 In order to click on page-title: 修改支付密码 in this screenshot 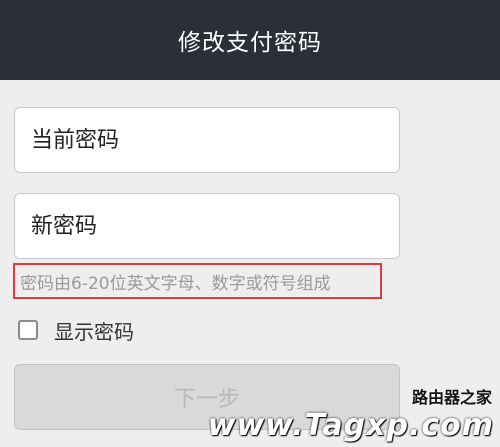, I will do `click(250, 43)`.